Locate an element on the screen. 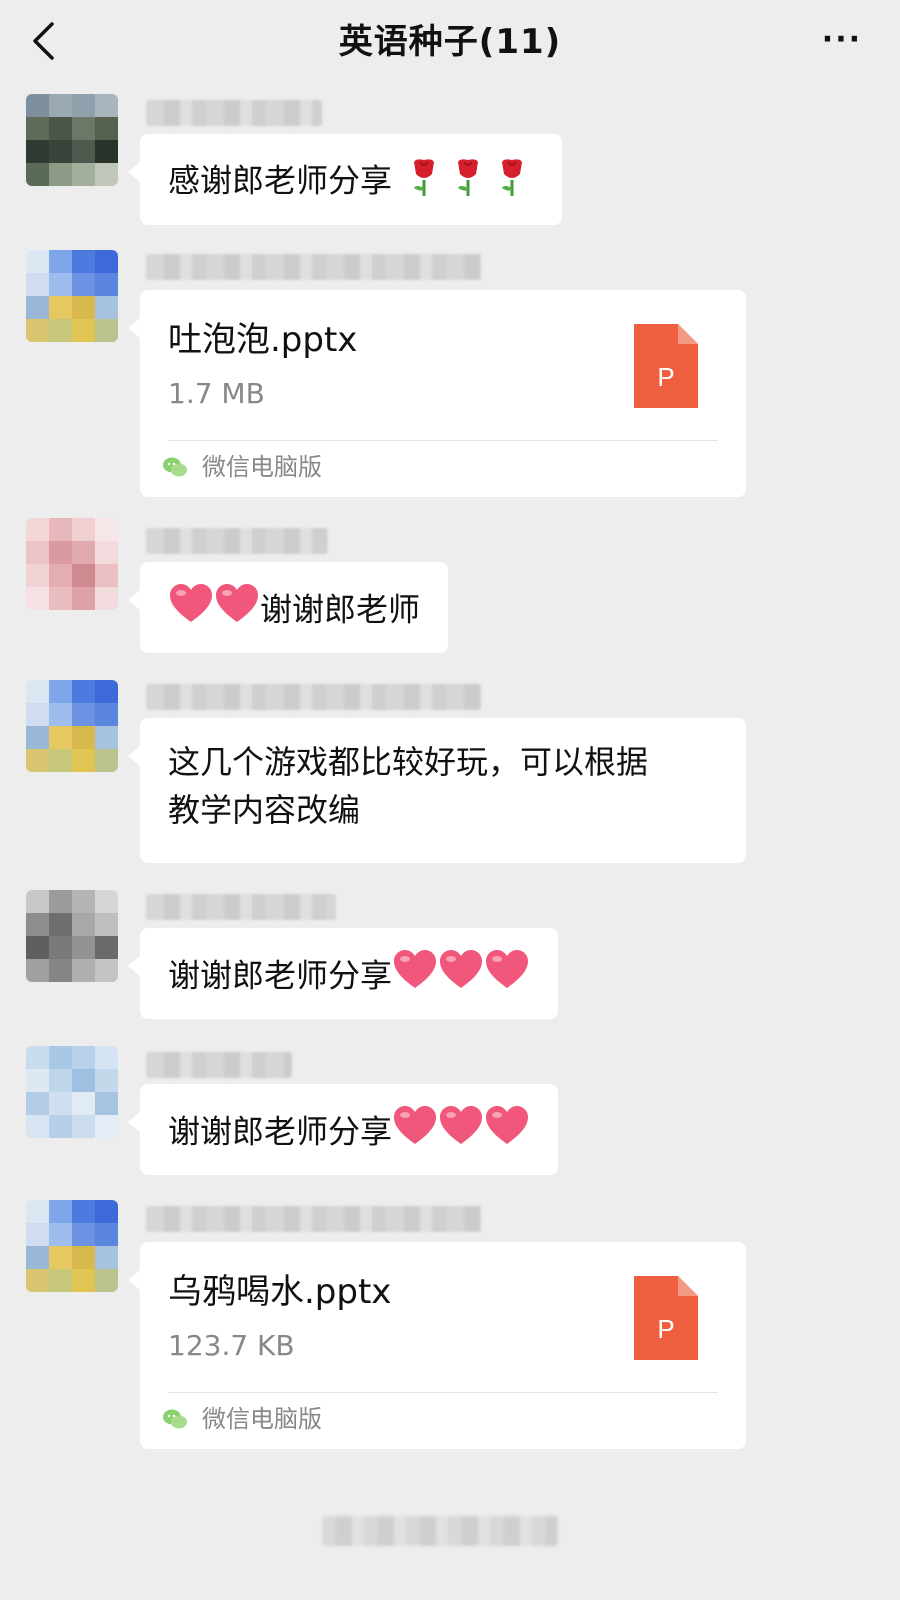 This screenshot has height=1600, width=900. more-options-button: ··· is located at coordinates (842, 39).